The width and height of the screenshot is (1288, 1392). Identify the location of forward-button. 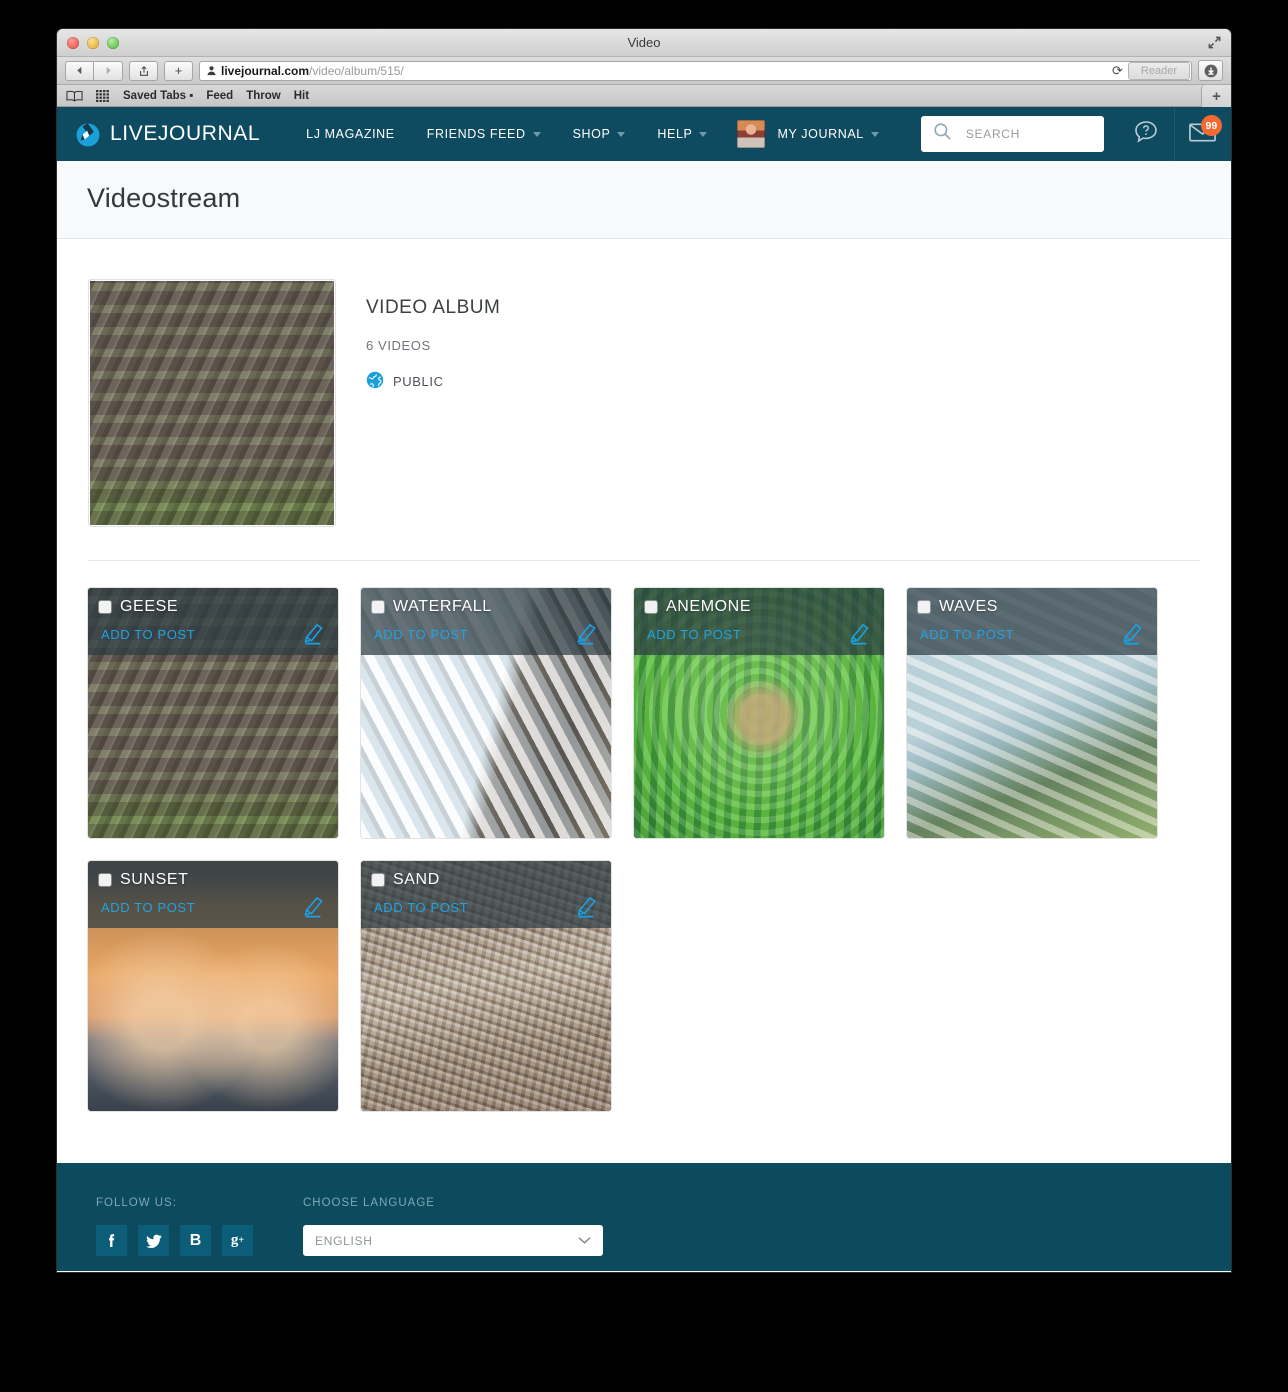
(108, 70).